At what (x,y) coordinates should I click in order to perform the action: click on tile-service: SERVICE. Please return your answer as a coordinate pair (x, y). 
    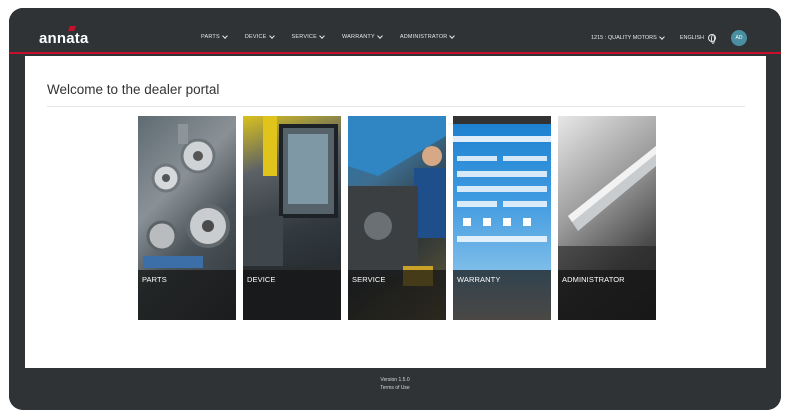
    Looking at the image, I should click on (397, 218).